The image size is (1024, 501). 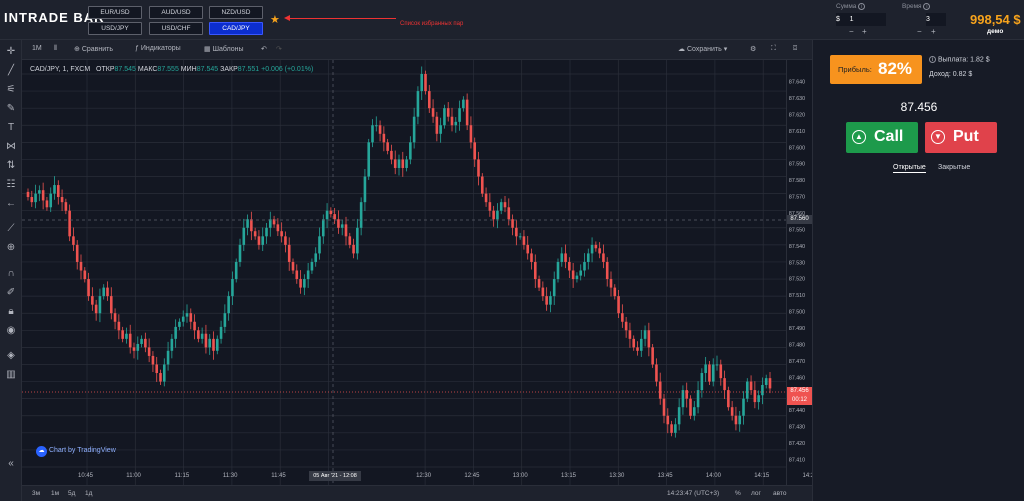 What do you see at coordinates (279, 49) in the screenshot?
I see `redo-icon: ↷` at bounding box center [279, 49].